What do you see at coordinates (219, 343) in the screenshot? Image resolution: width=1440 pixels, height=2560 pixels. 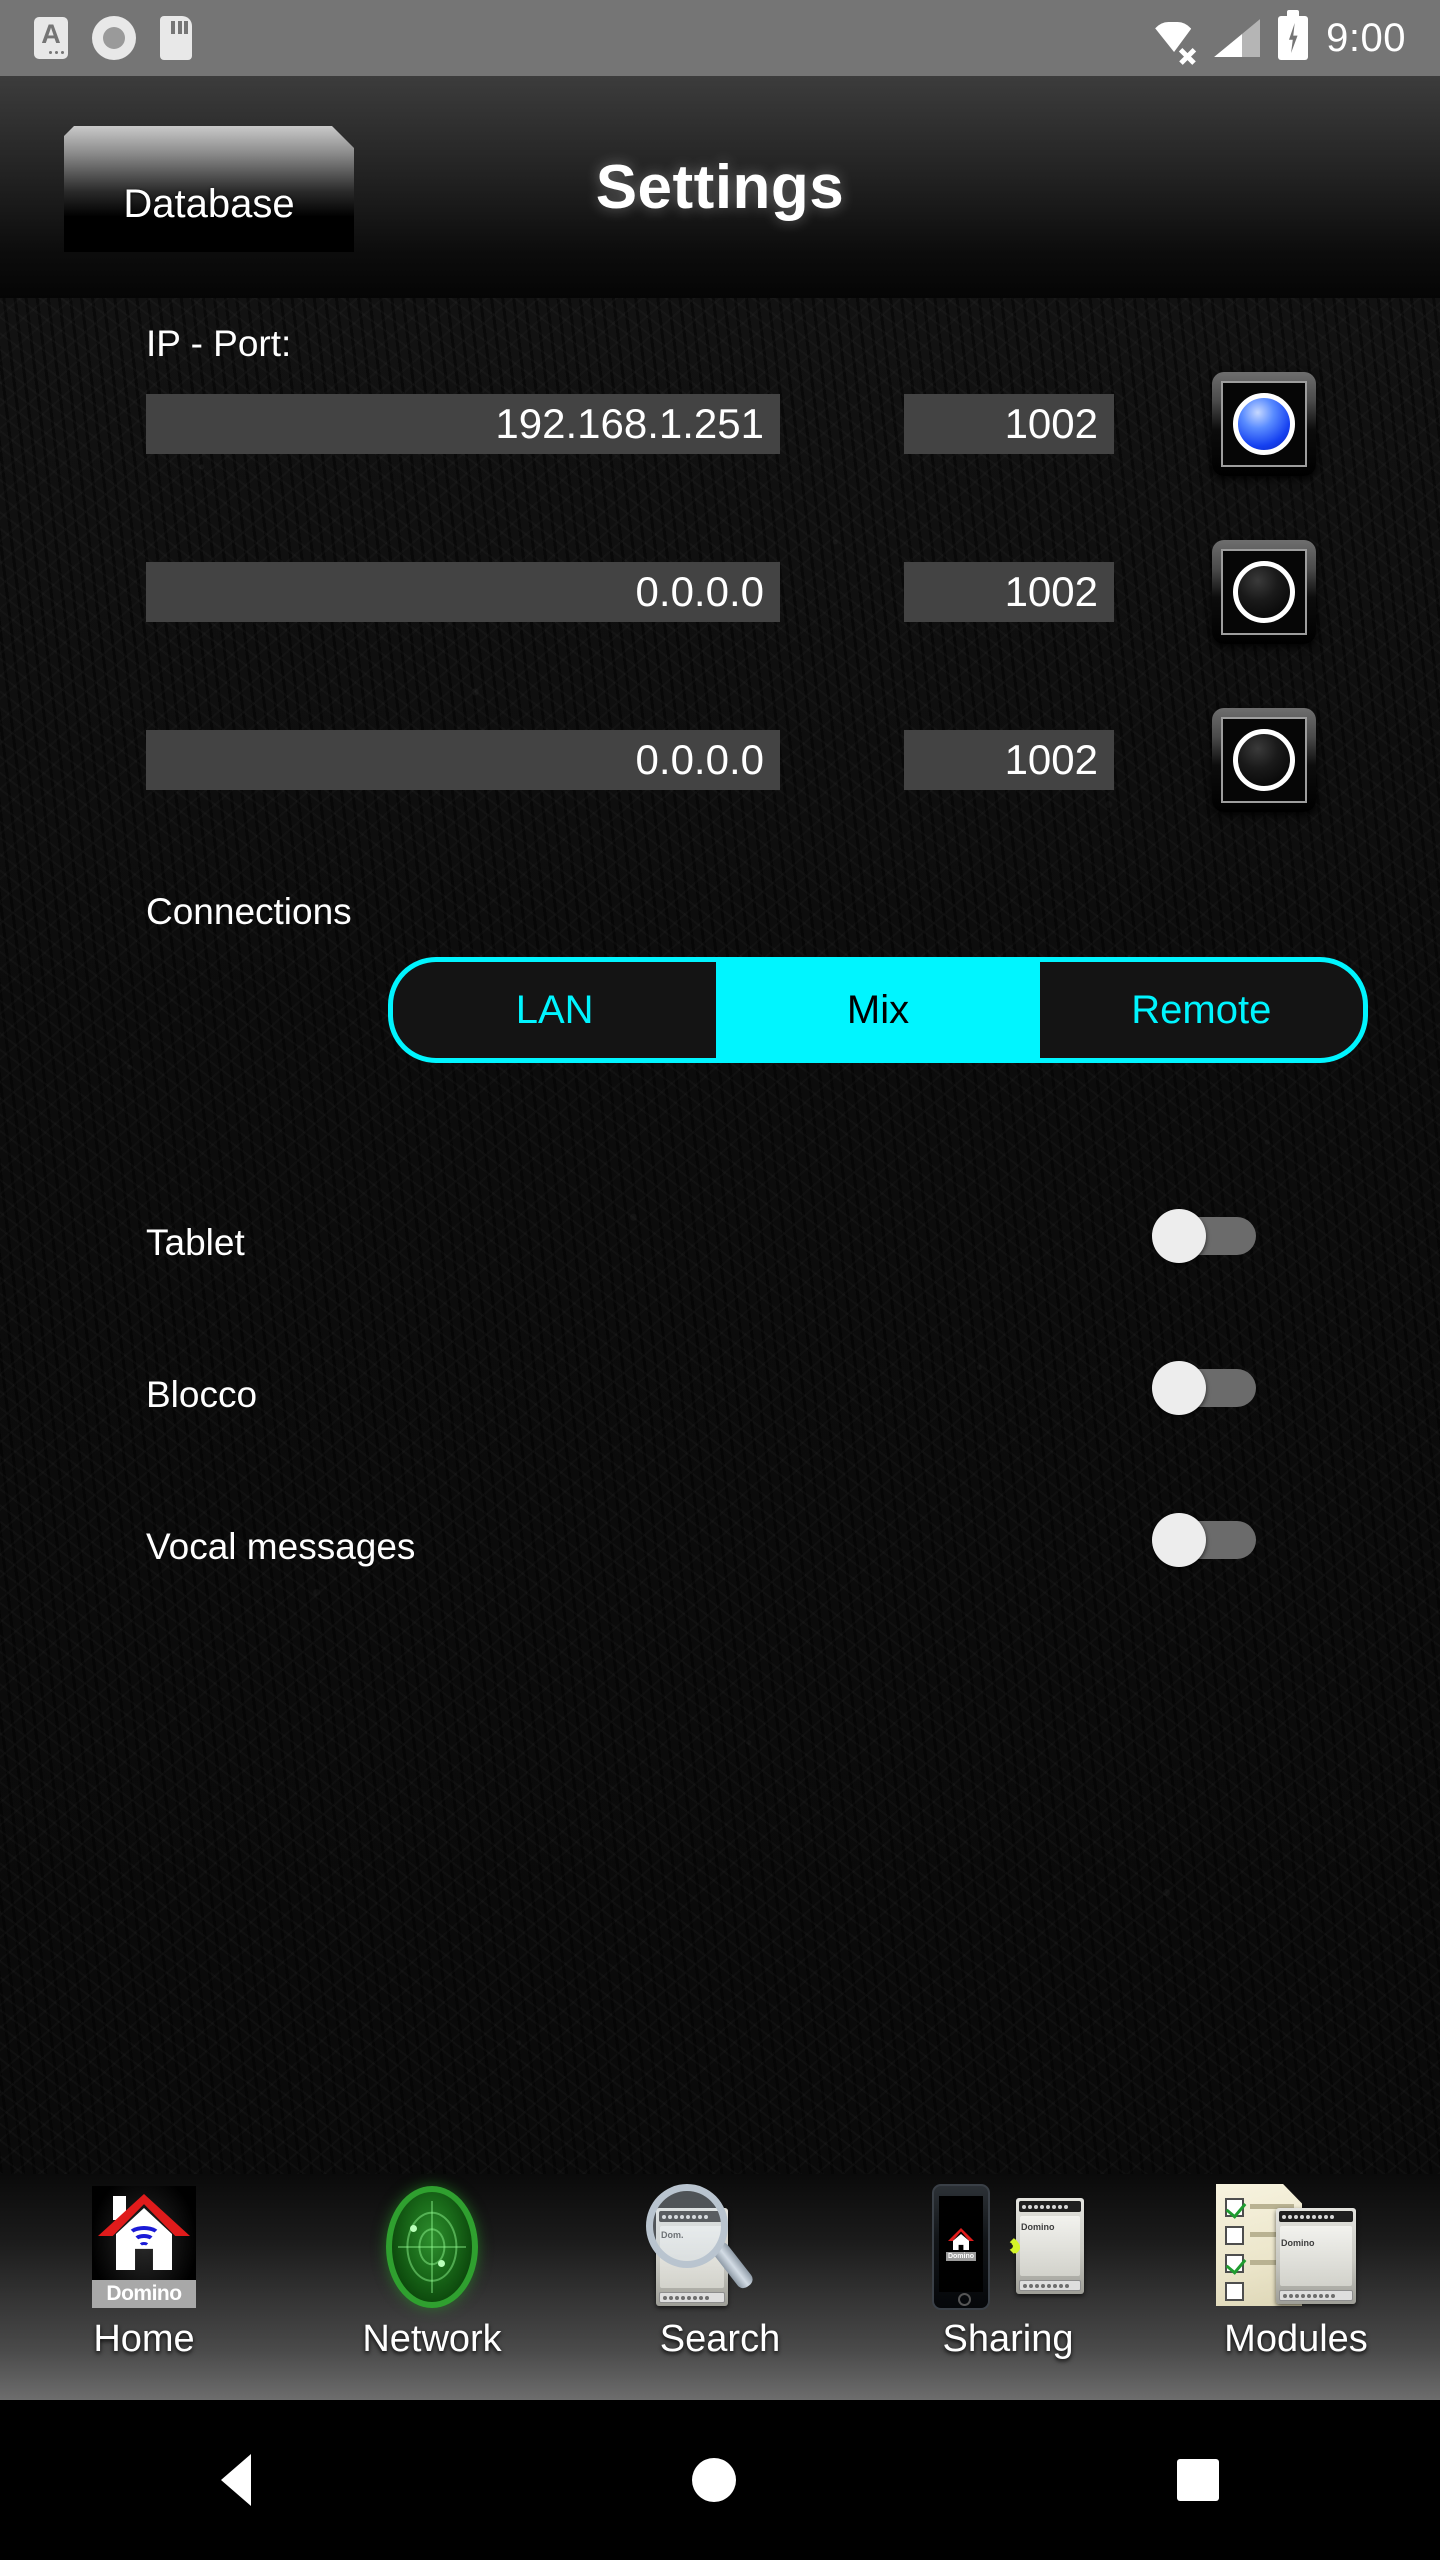 I see `ip-port-label: IP - Port:` at bounding box center [219, 343].